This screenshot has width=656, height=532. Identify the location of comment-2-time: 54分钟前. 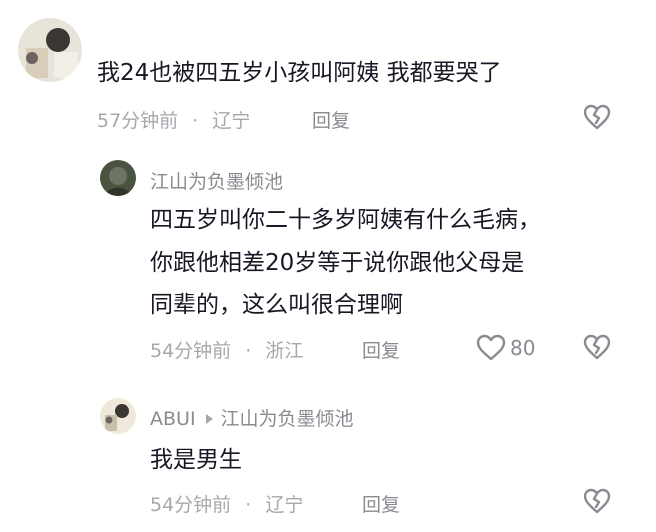
(191, 351).